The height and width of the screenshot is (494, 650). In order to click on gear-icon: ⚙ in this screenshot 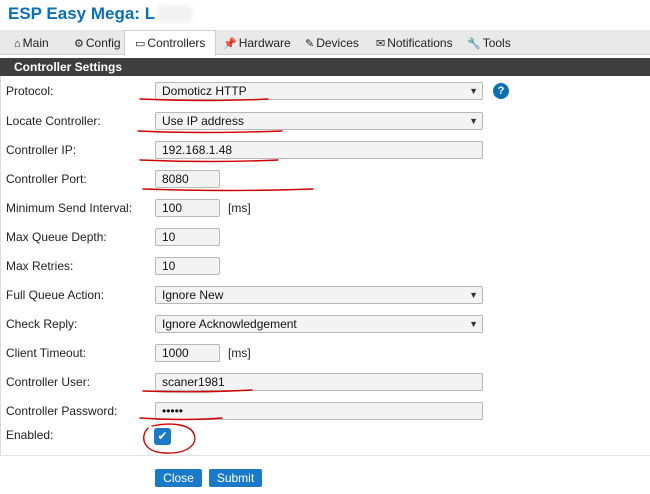, I will do `click(79, 44)`.